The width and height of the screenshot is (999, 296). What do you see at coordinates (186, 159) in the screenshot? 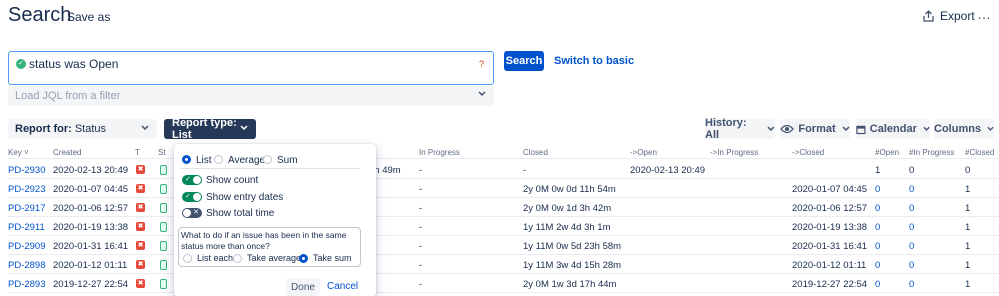
I see `radio-list` at bounding box center [186, 159].